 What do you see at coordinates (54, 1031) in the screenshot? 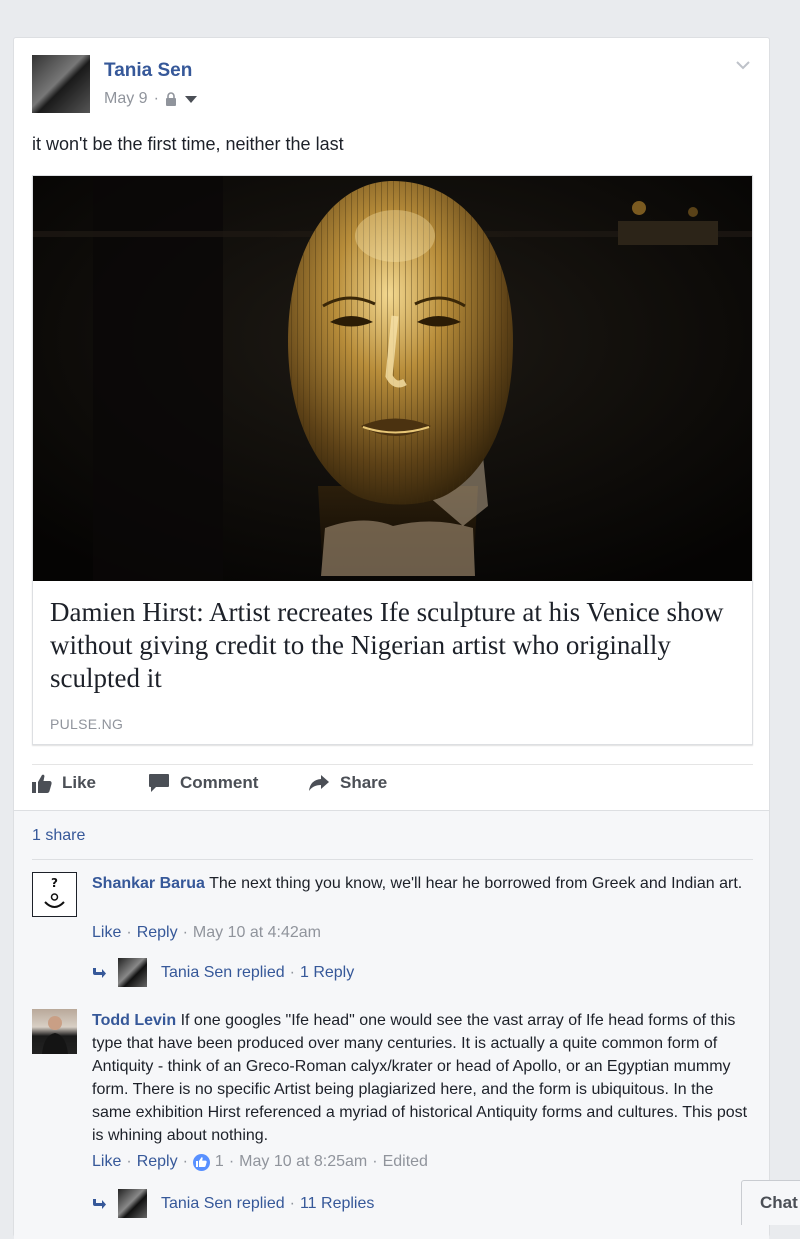
I see `commenter-avatar` at bounding box center [54, 1031].